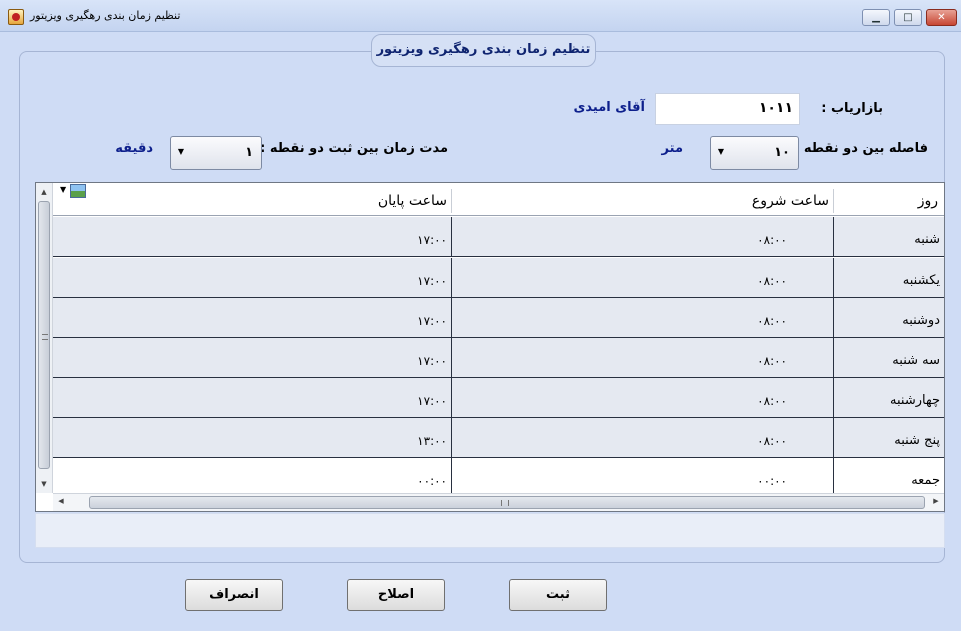  What do you see at coordinates (498, 318) in the screenshot?
I see `table-row: دوشنبه ۰۸:۰۰ ۱۷:۰۰` at bounding box center [498, 318].